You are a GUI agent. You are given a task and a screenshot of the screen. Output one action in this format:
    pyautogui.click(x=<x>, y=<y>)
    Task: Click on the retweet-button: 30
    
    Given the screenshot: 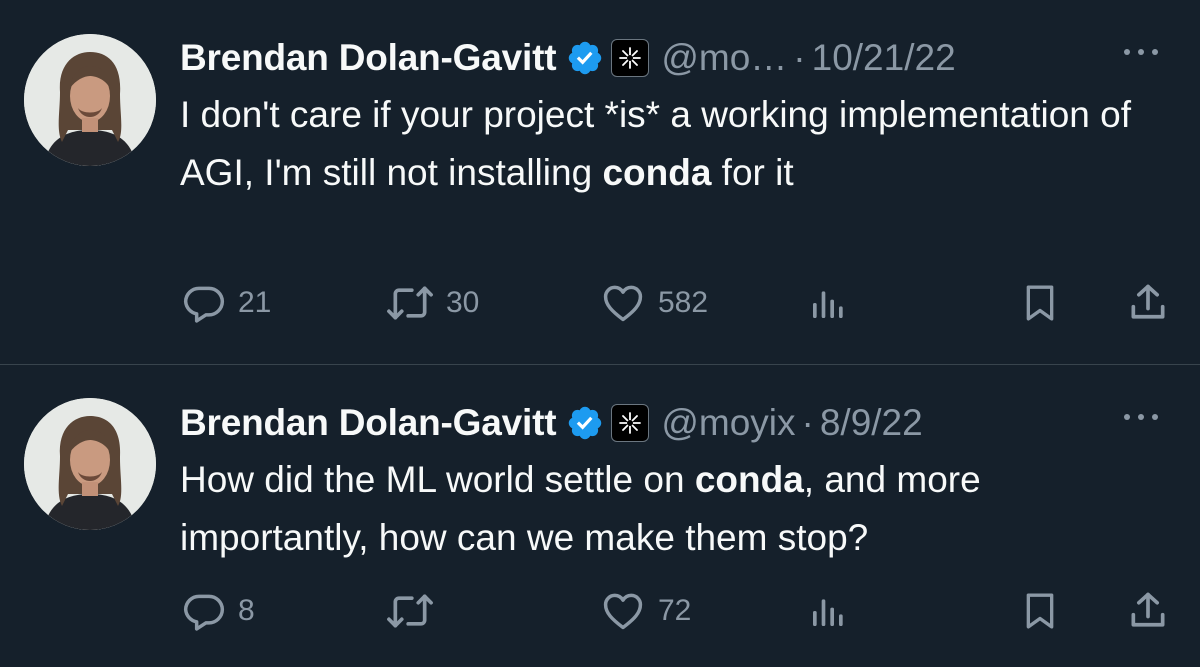 What is the action you would take?
    pyautogui.click(x=432, y=303)
    